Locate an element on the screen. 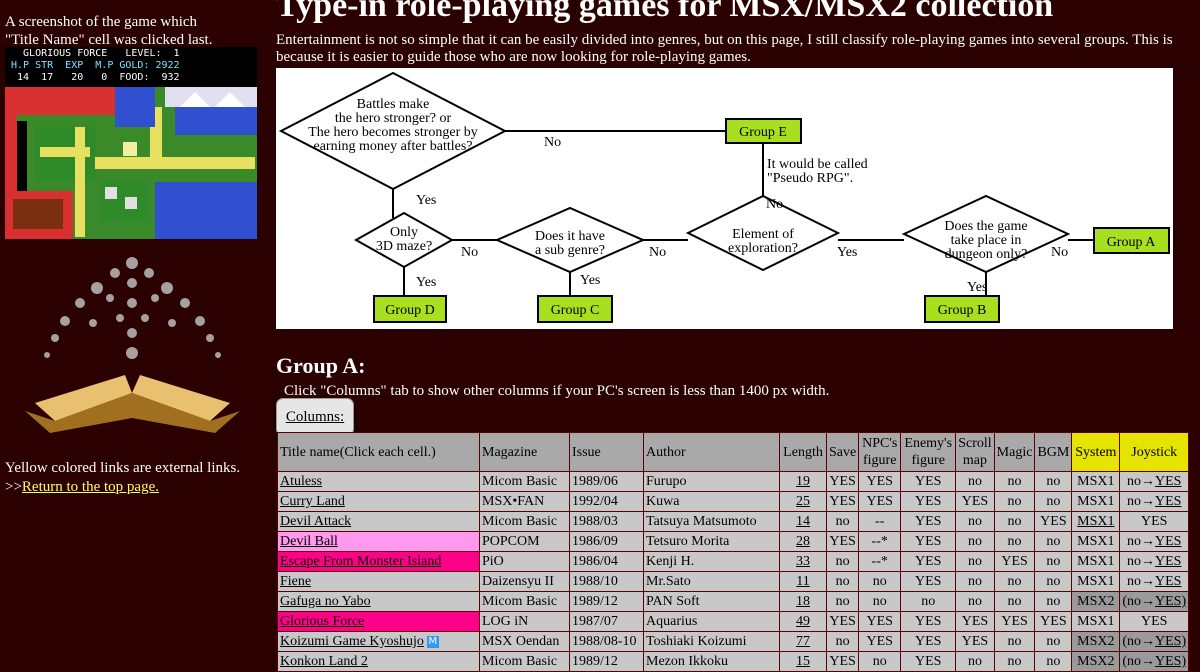 This screenshot has width=1200, height=672. title-cell: Fiene is located at coordinates (378, 581).